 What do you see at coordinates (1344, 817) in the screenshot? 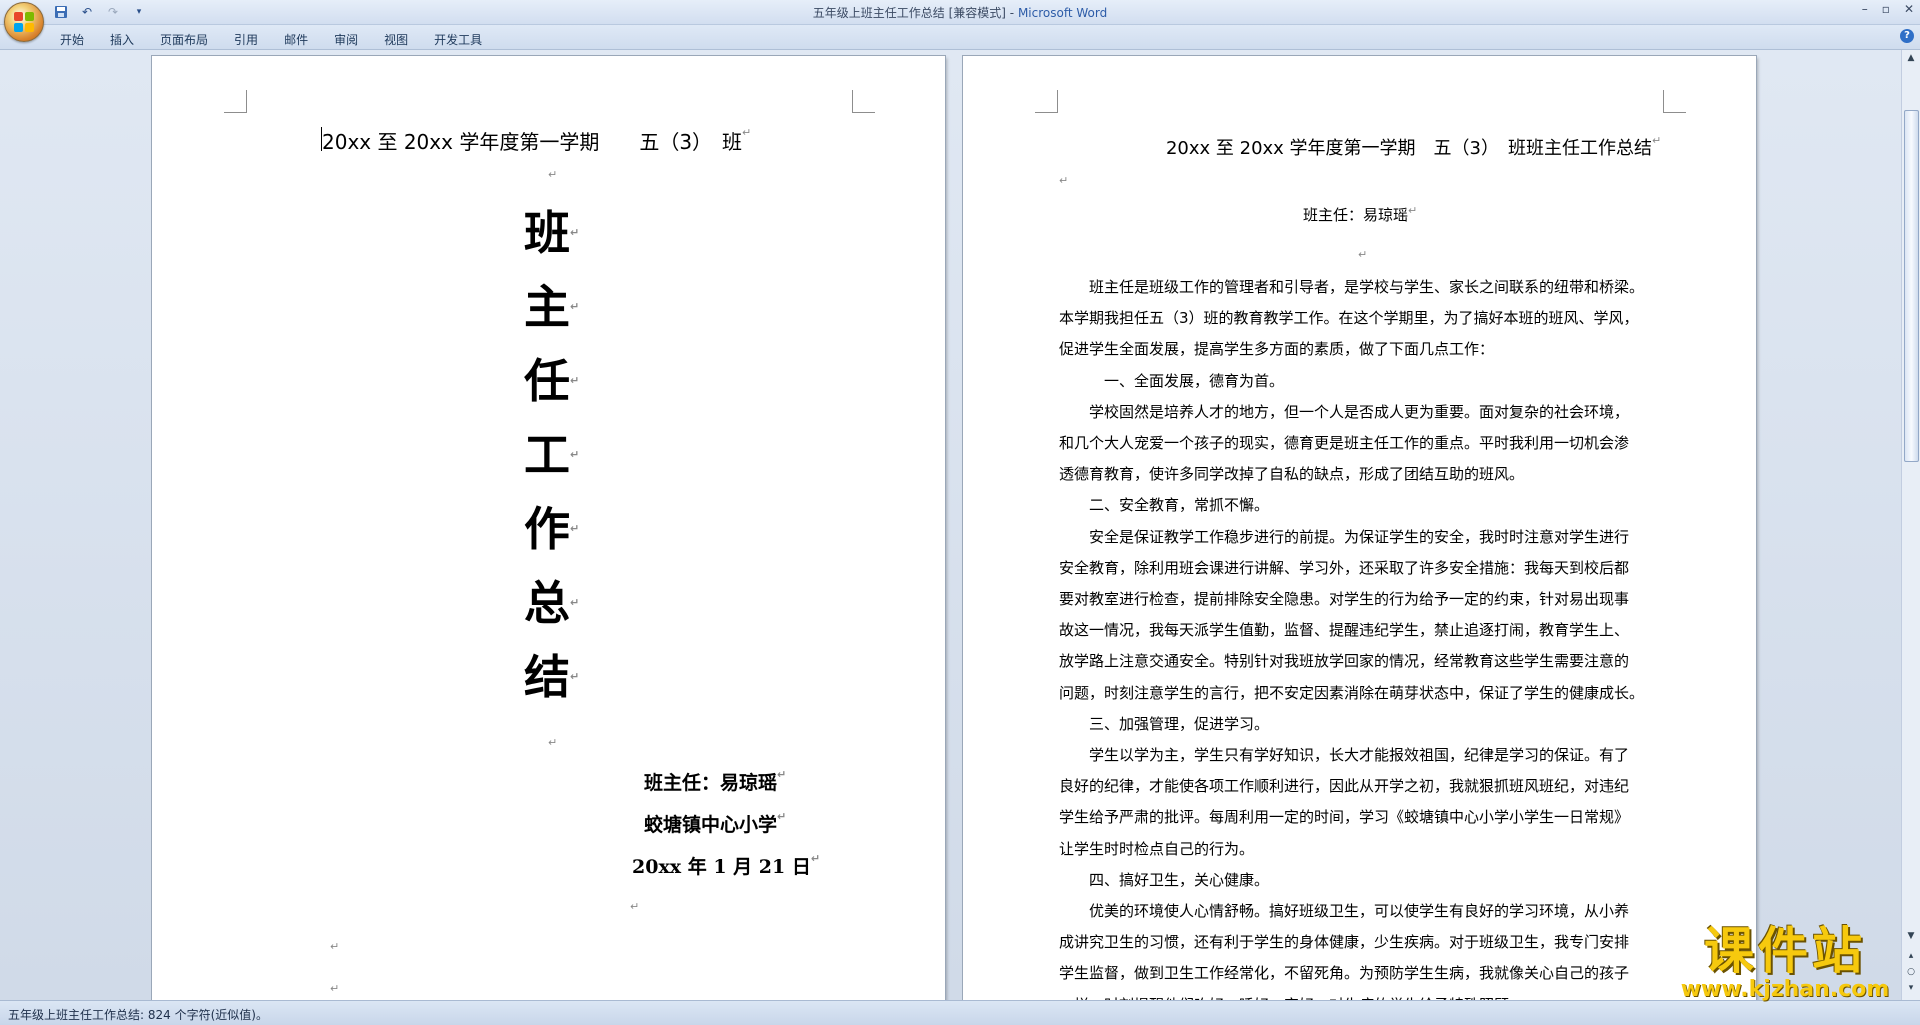
I see `body-line: 学生给予严肃的批评。每周利用一定的时间，学习《蛟塘镇中心小学小学生一日常规》` at bounding box center [1344, 817].